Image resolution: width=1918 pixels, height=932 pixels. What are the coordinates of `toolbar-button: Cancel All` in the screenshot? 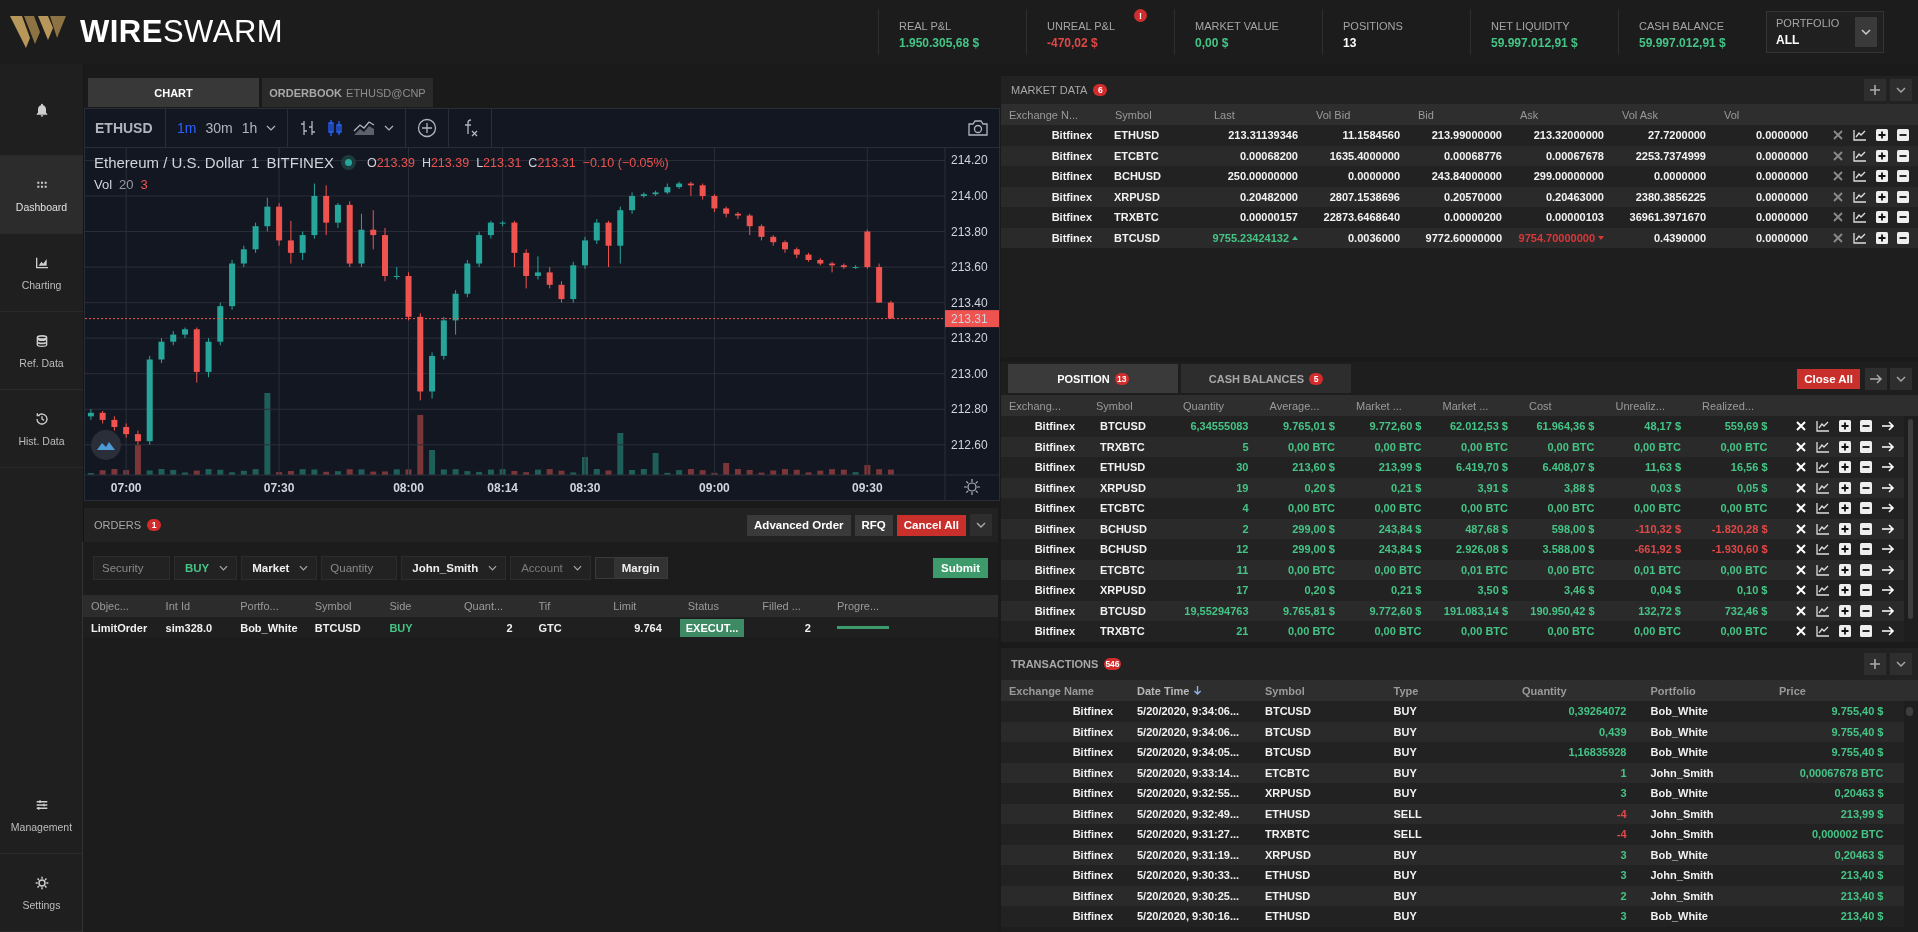 It's located at (931, 525).